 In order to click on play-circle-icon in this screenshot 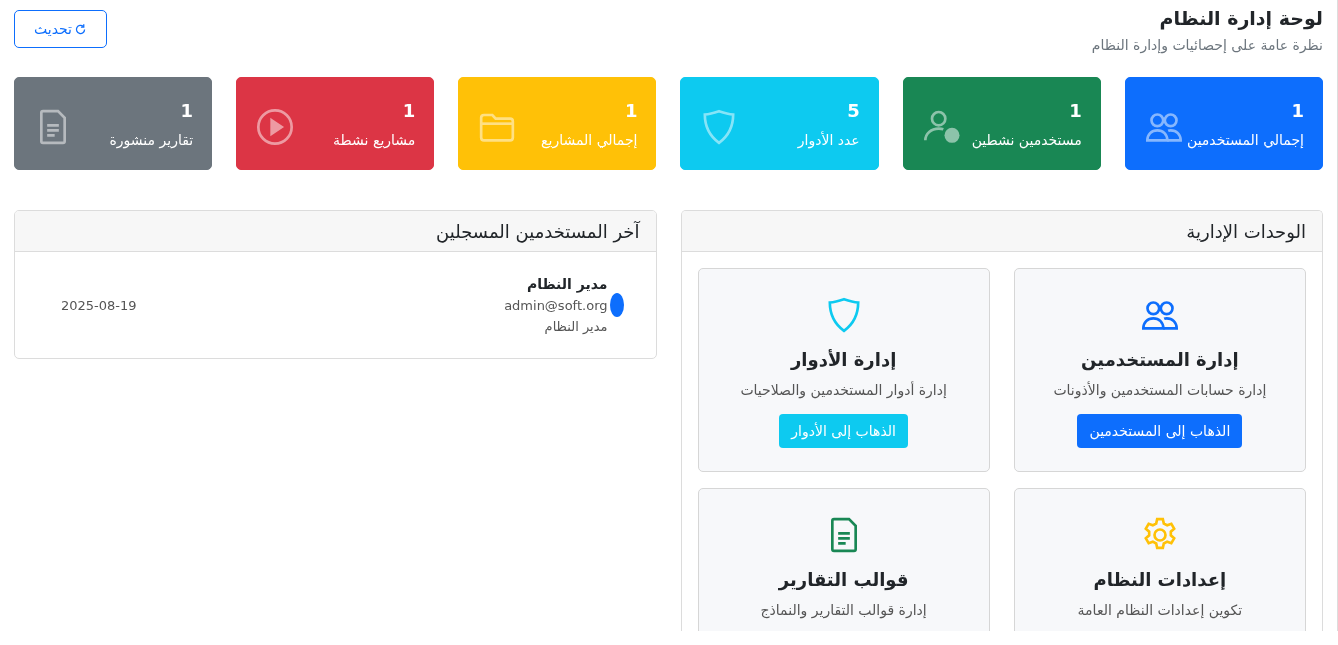, I will do `click(275, 126)`.